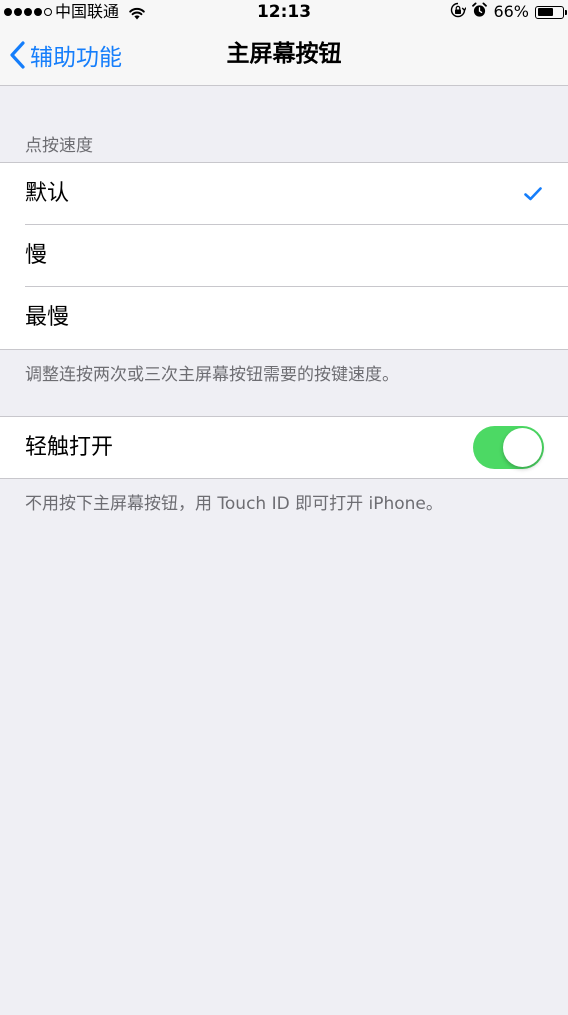  What do you see at coordinates (533, 194) in the screenshot?
I see `checkmark-icon` at bounding box center [533, 194].